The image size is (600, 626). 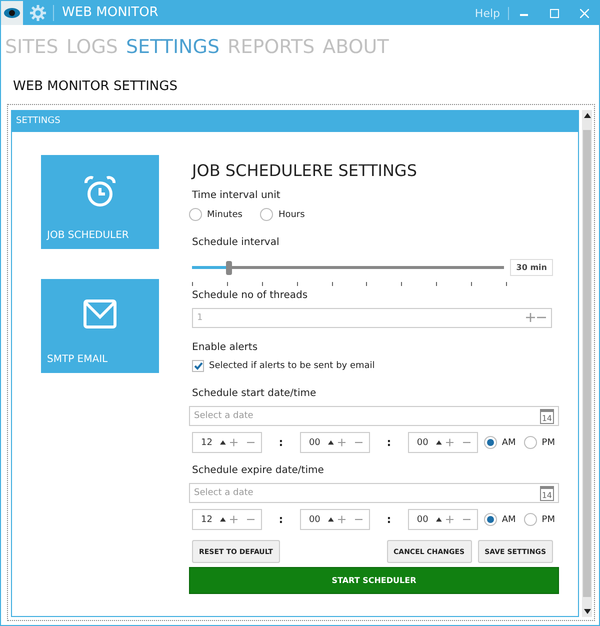 I want to click on threads-field: 1, so click(x=372, y=318).